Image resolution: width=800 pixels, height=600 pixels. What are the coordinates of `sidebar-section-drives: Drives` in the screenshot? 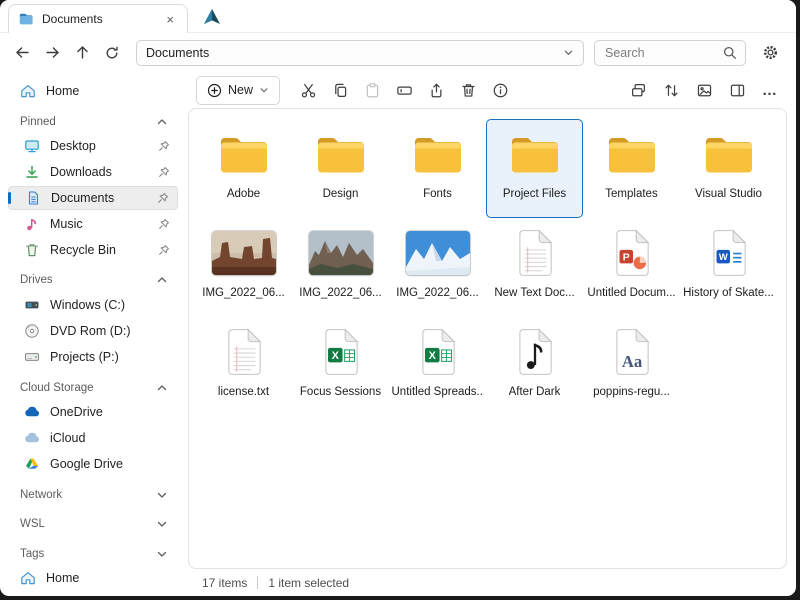 It's located at (93, 280).